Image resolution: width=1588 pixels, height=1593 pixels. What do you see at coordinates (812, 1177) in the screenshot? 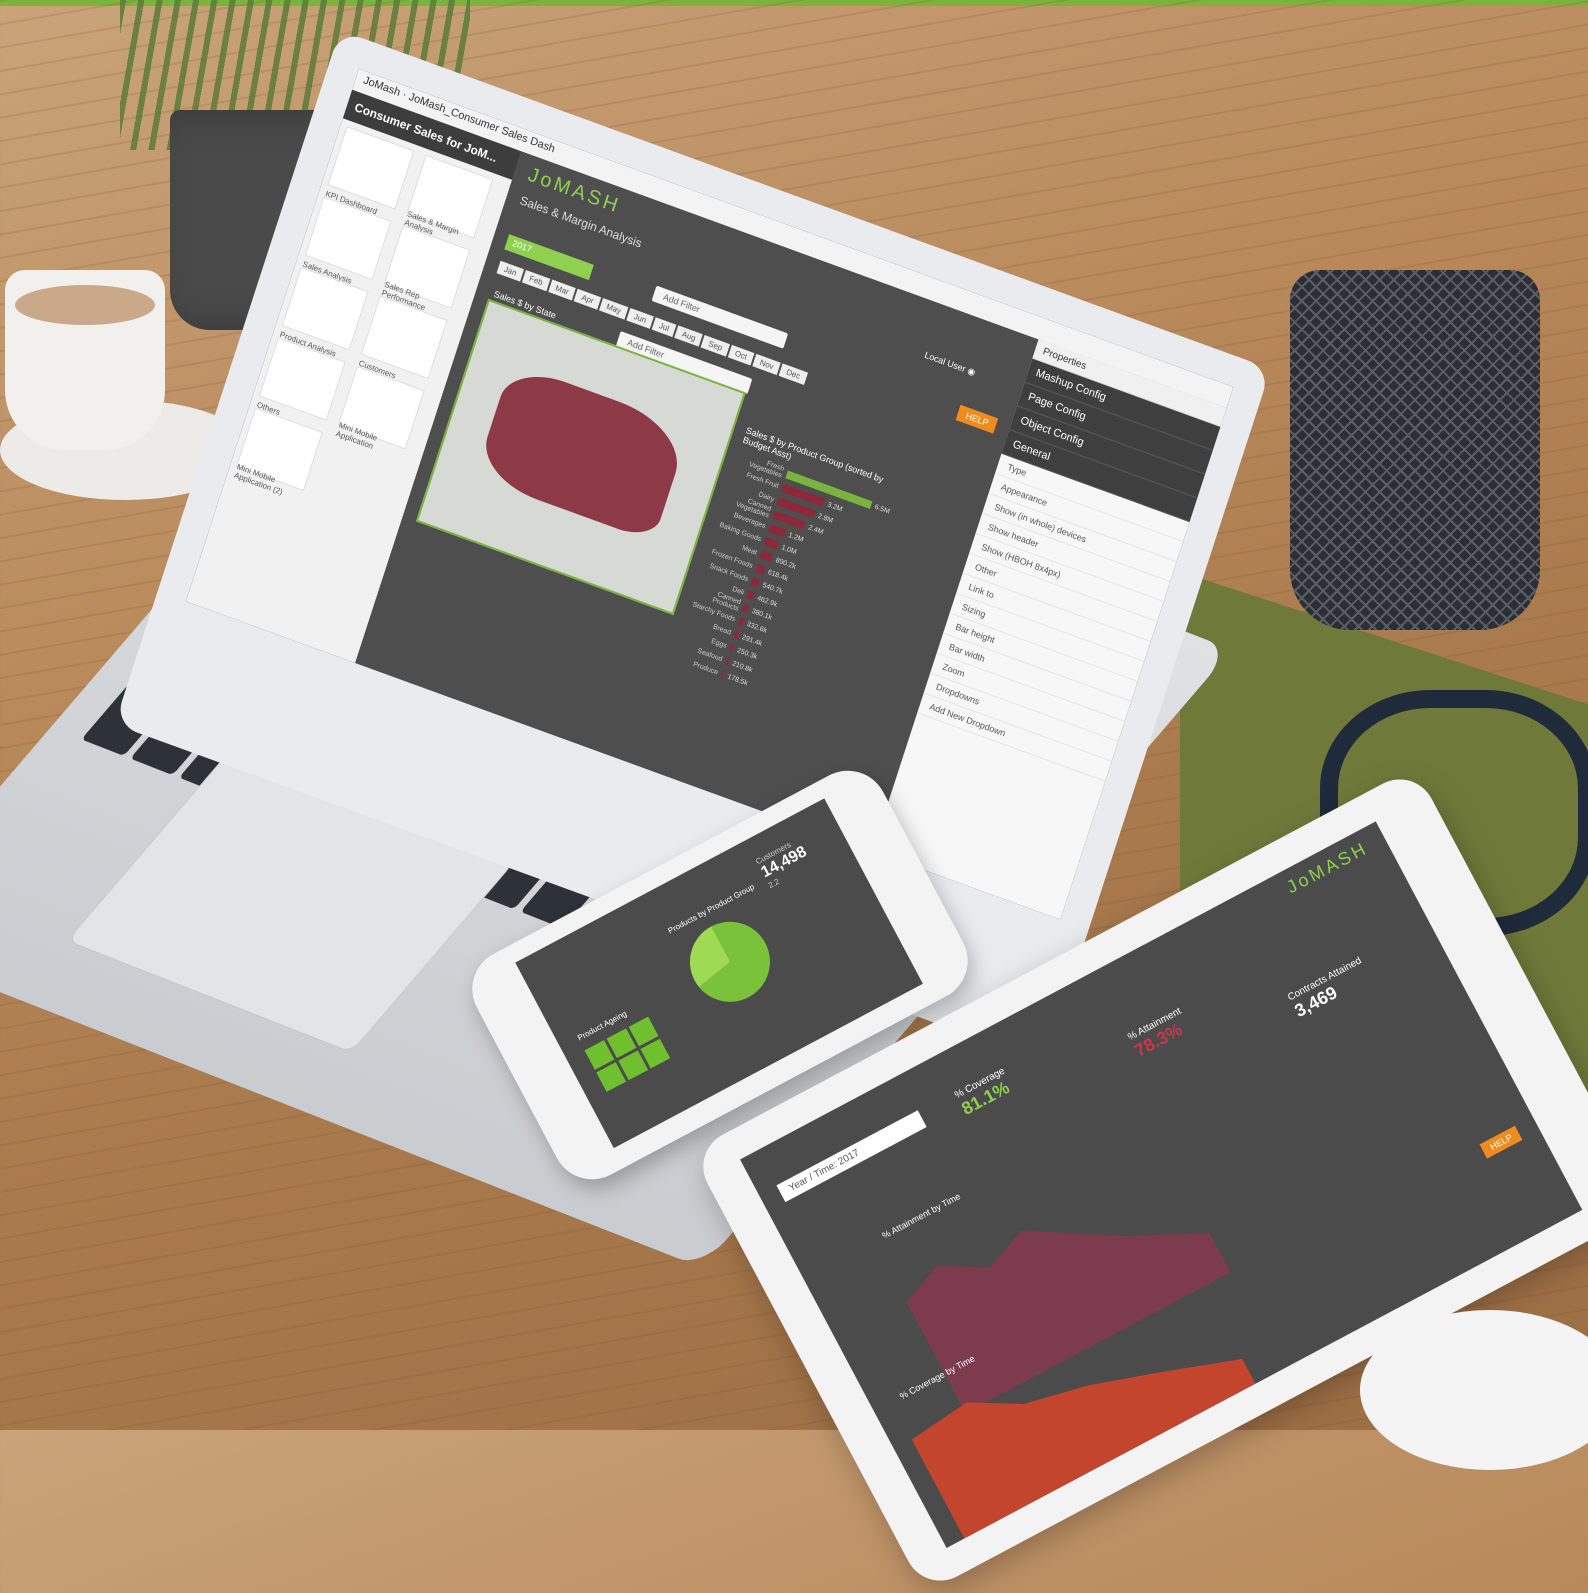
I see `time-filter-label: Year / Time` at bounding box center [812, 1177].